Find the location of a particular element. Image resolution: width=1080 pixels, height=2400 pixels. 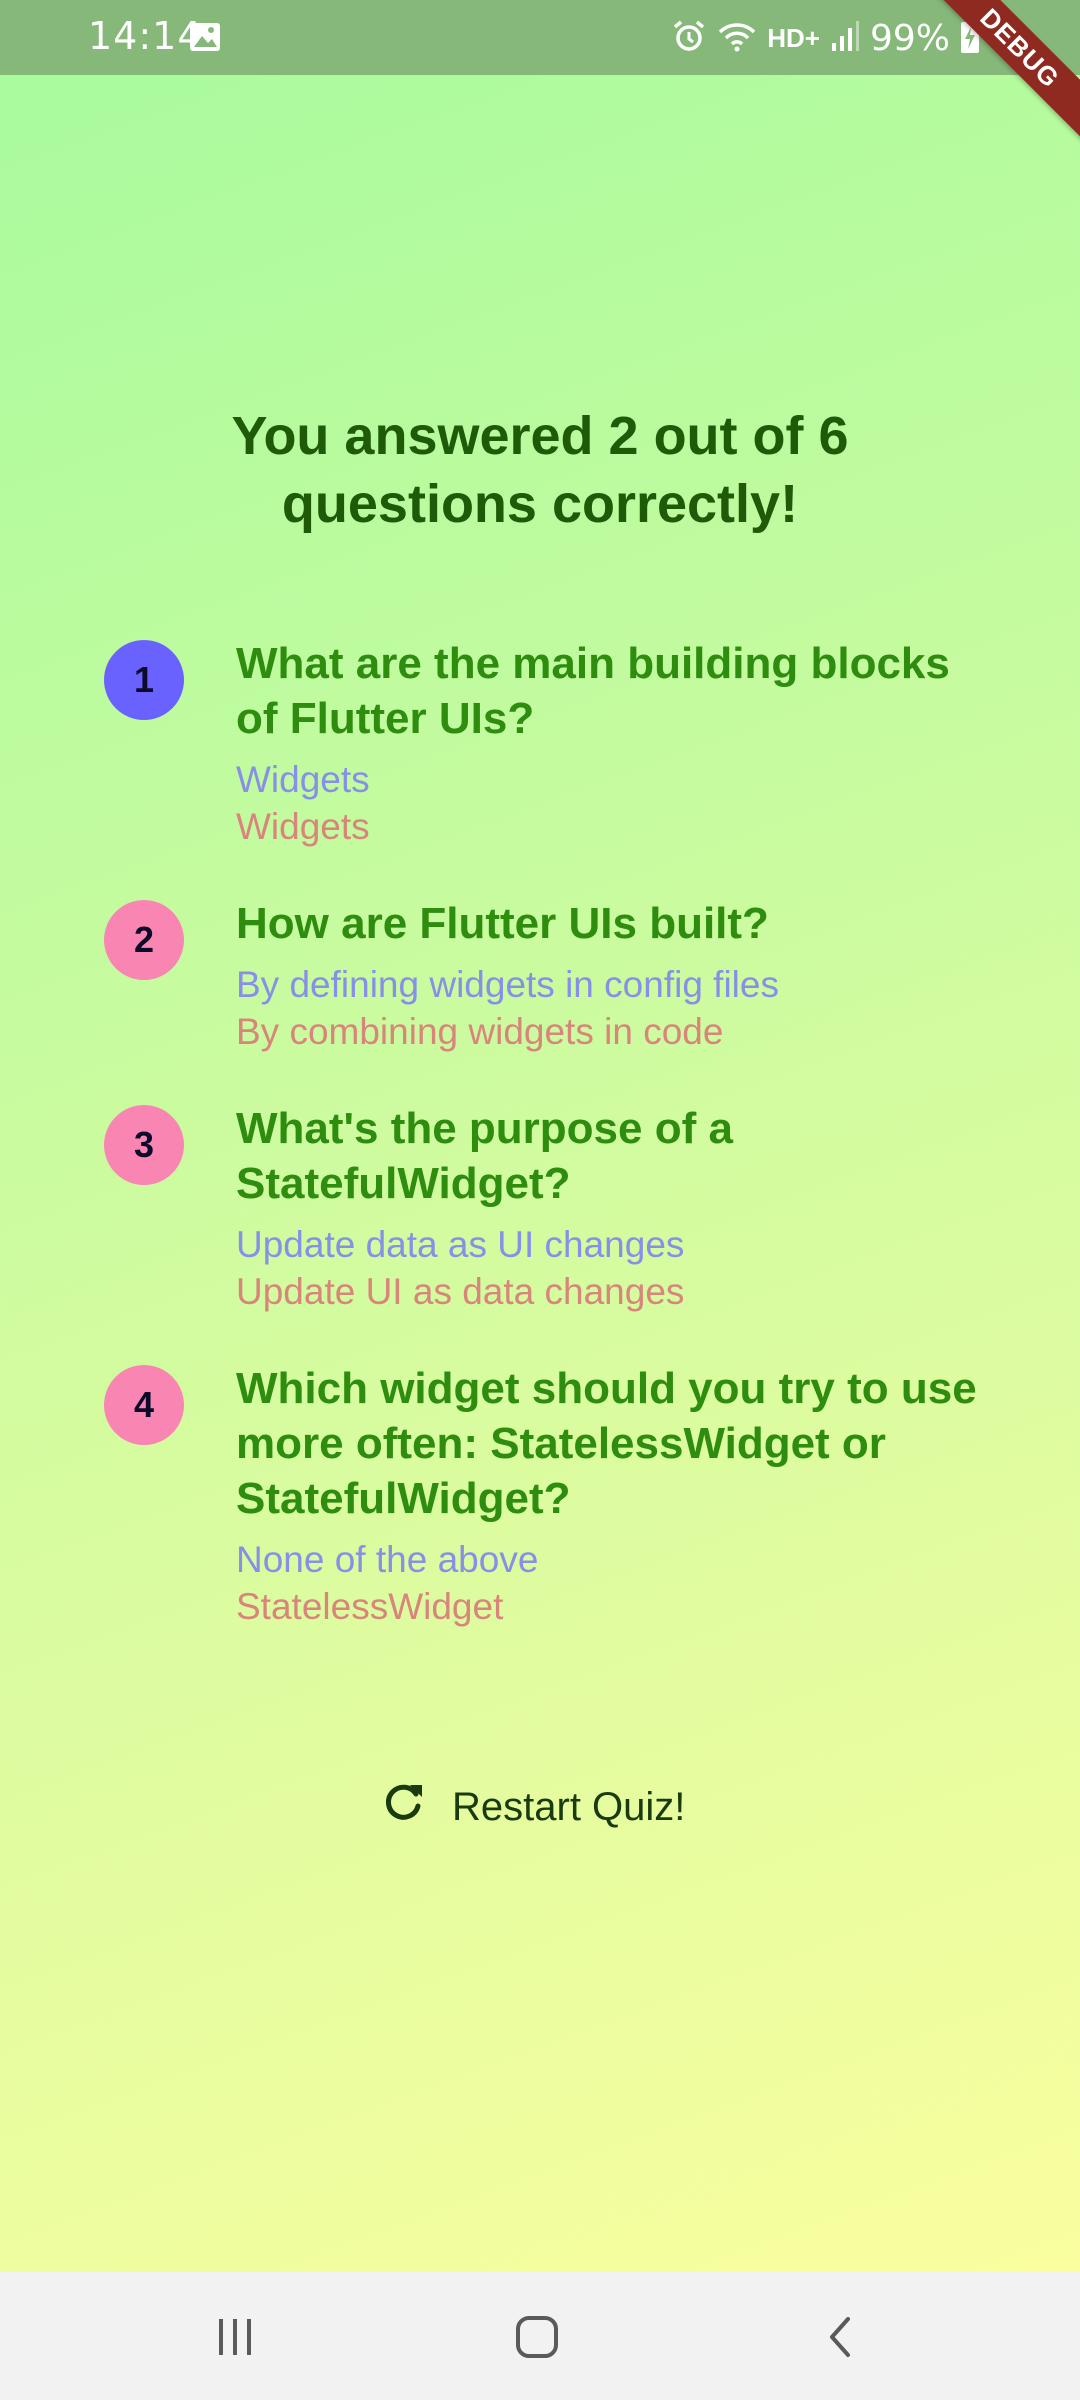

status-indicators: HD+ 99% is located at coordinates (825, 38).